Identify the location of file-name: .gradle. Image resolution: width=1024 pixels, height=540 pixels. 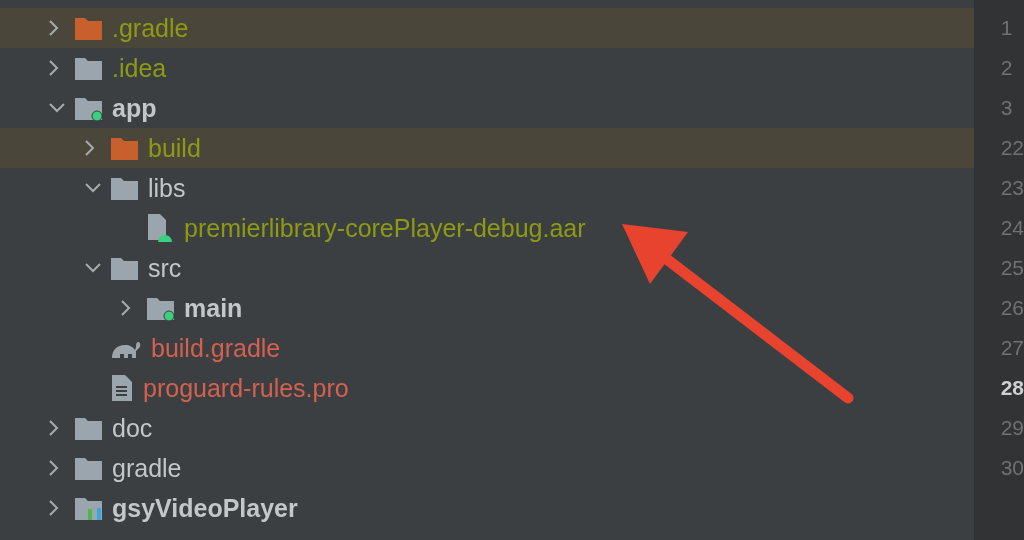
(150, 28).